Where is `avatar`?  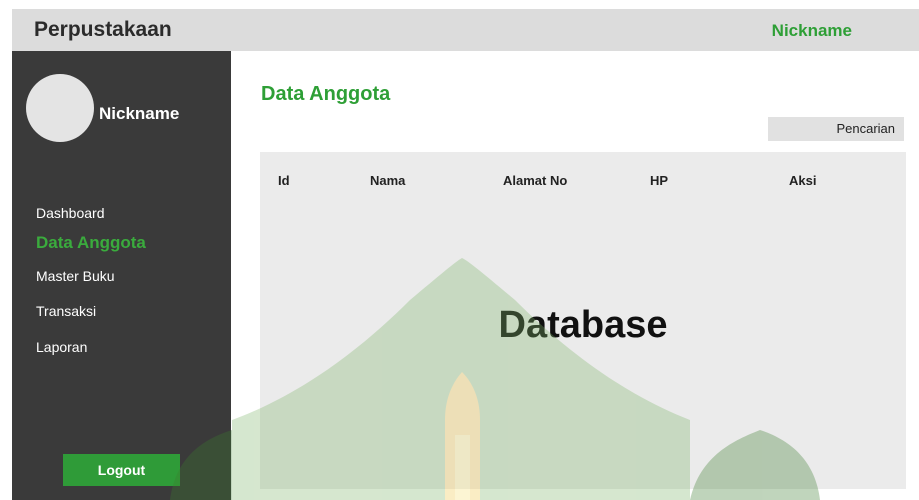 avatar is located at coordinates (60, 108).